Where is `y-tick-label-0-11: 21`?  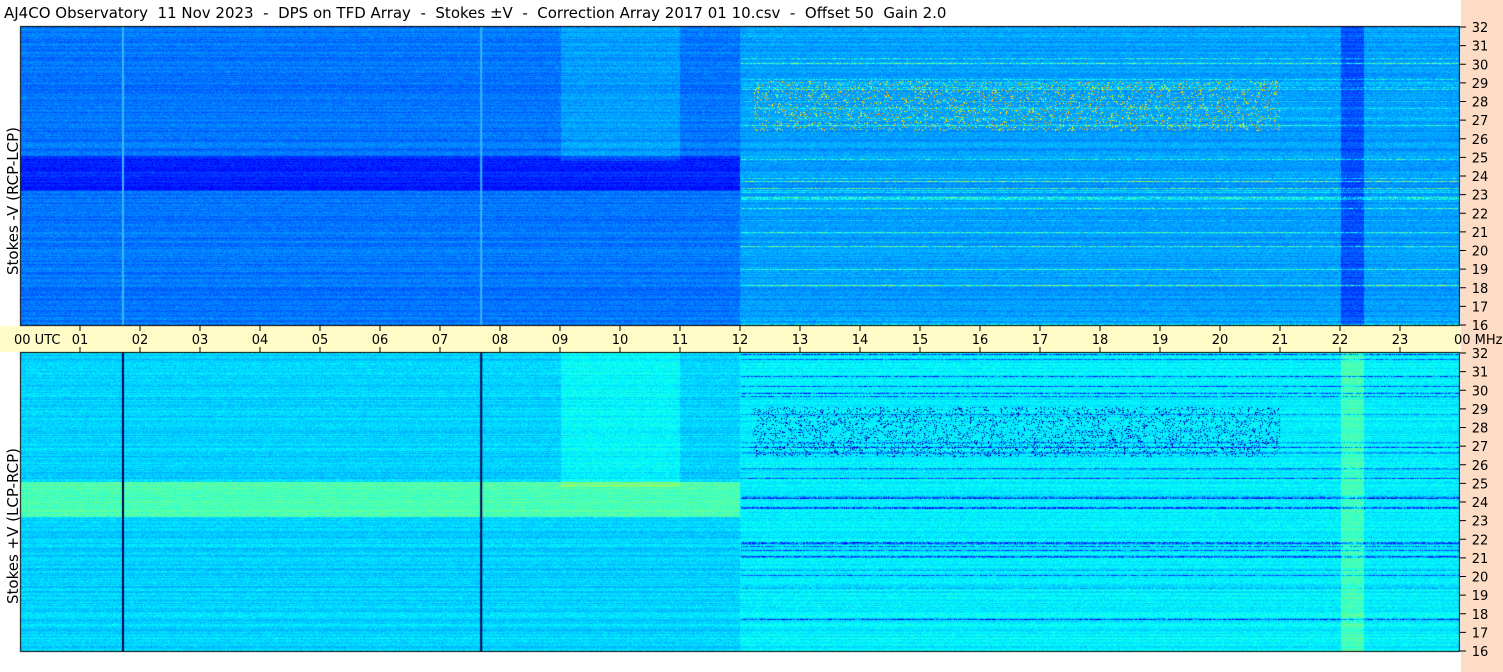 y-tick-label-0-11: 21 is located at coordinates (1480, 233).